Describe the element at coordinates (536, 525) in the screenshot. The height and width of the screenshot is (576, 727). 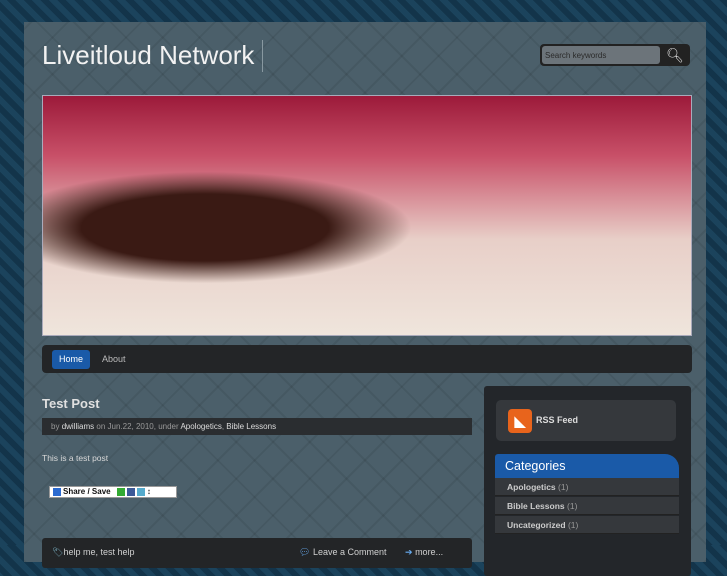
I see `category-name: Uncategorized` at that location.